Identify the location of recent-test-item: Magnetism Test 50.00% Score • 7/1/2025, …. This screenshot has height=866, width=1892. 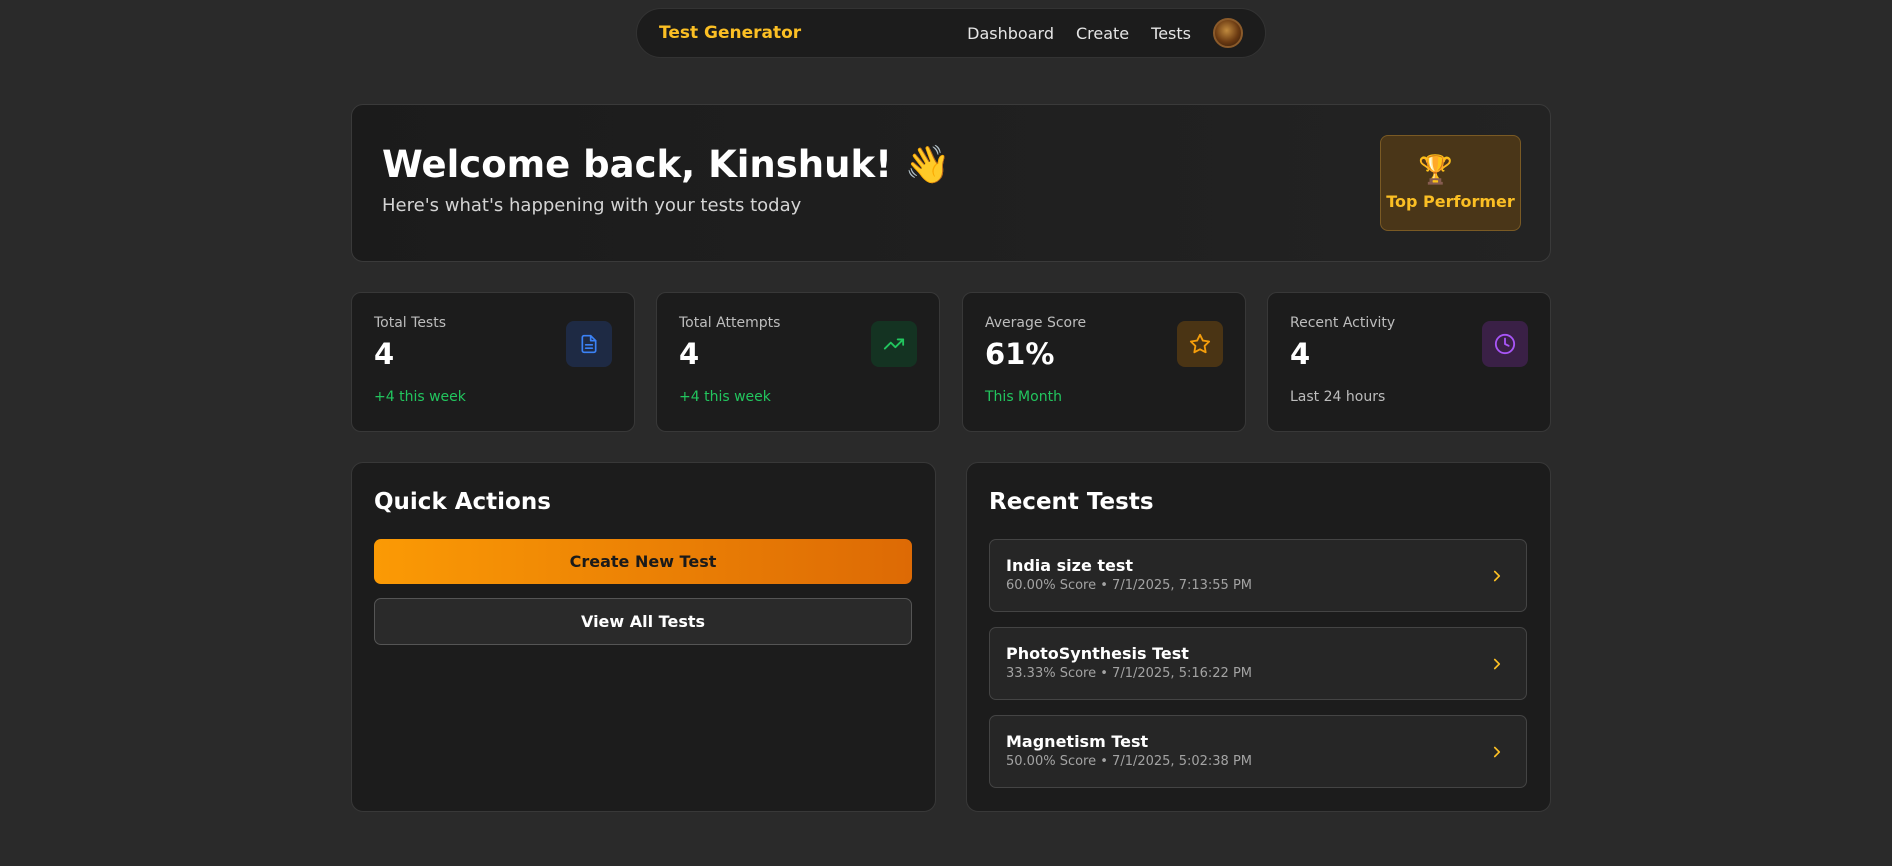
(1258, 751).